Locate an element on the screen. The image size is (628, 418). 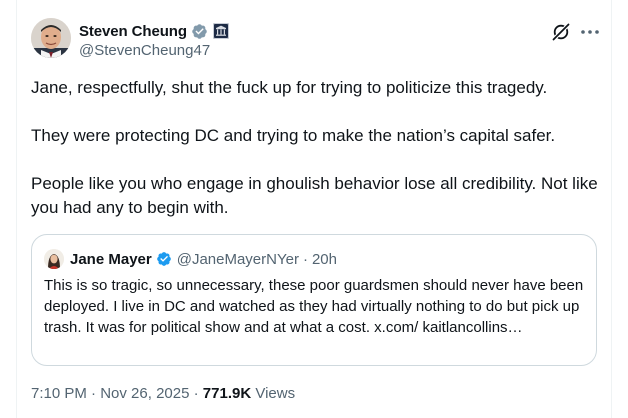
quoted-header: Jane Mayer @JaneMayerNYer · 20h is located at coordinates (203, 259).